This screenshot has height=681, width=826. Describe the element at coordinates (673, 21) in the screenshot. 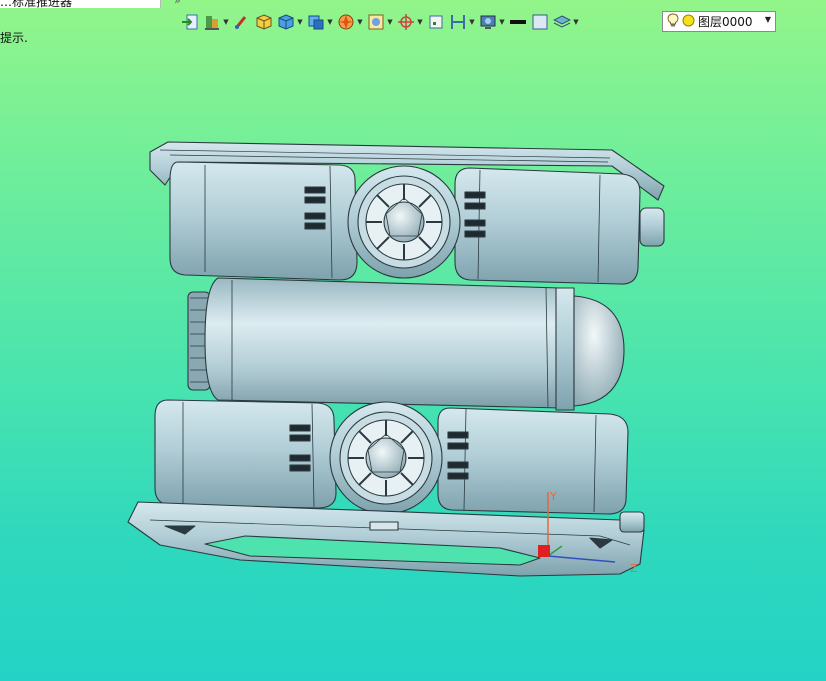

I see `bulb-icon` at that location.